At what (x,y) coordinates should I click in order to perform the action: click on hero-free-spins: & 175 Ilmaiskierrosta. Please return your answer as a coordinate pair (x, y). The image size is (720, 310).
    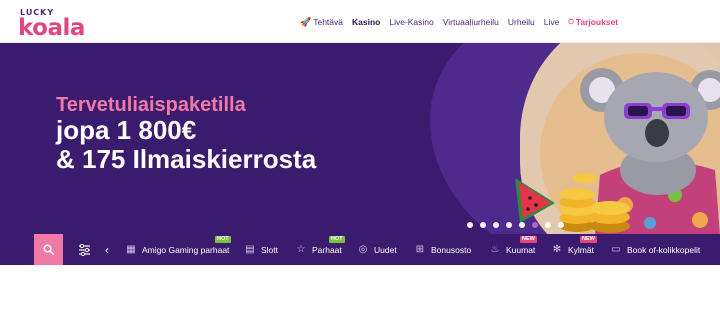
    Looking at the image, I should click on (186, 159).